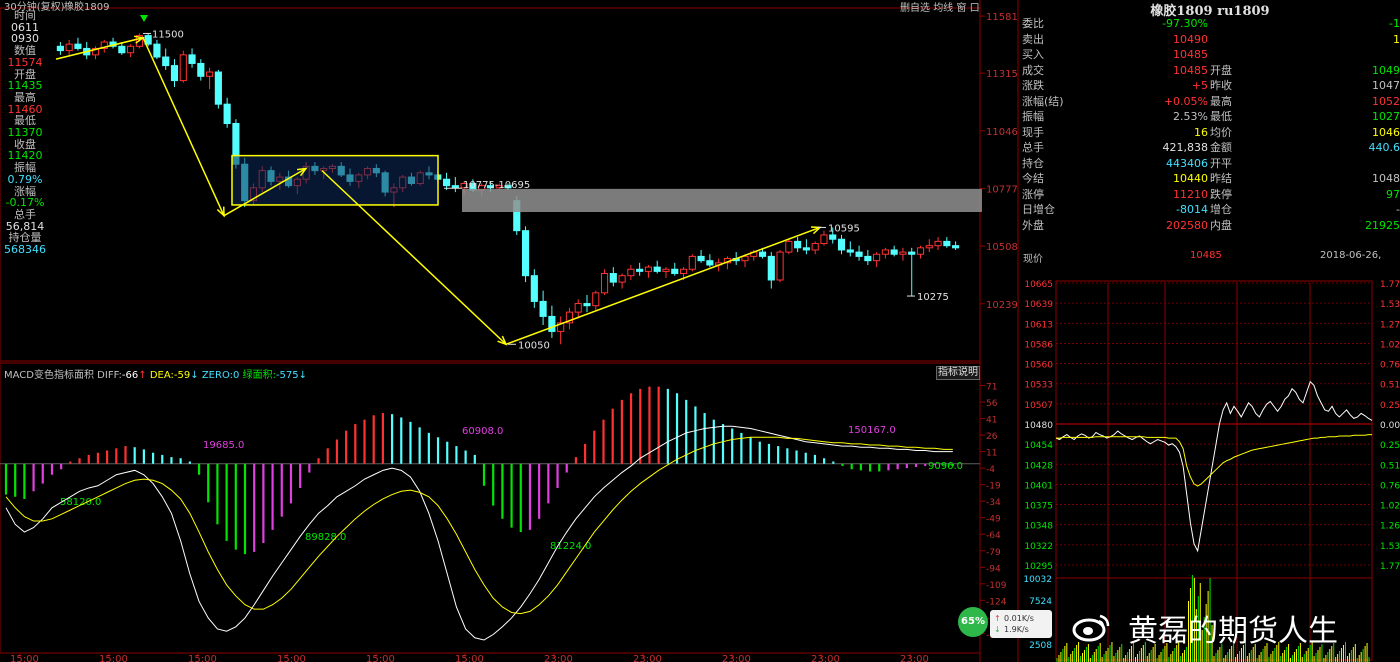 The height and width of the screenshot is (662, 1400). Describe the element at coordinates (1021, 624) in the screenshot. I see `network-speed-box: ↑ 0.01K/s ↓ 1.9K/s` at that location.